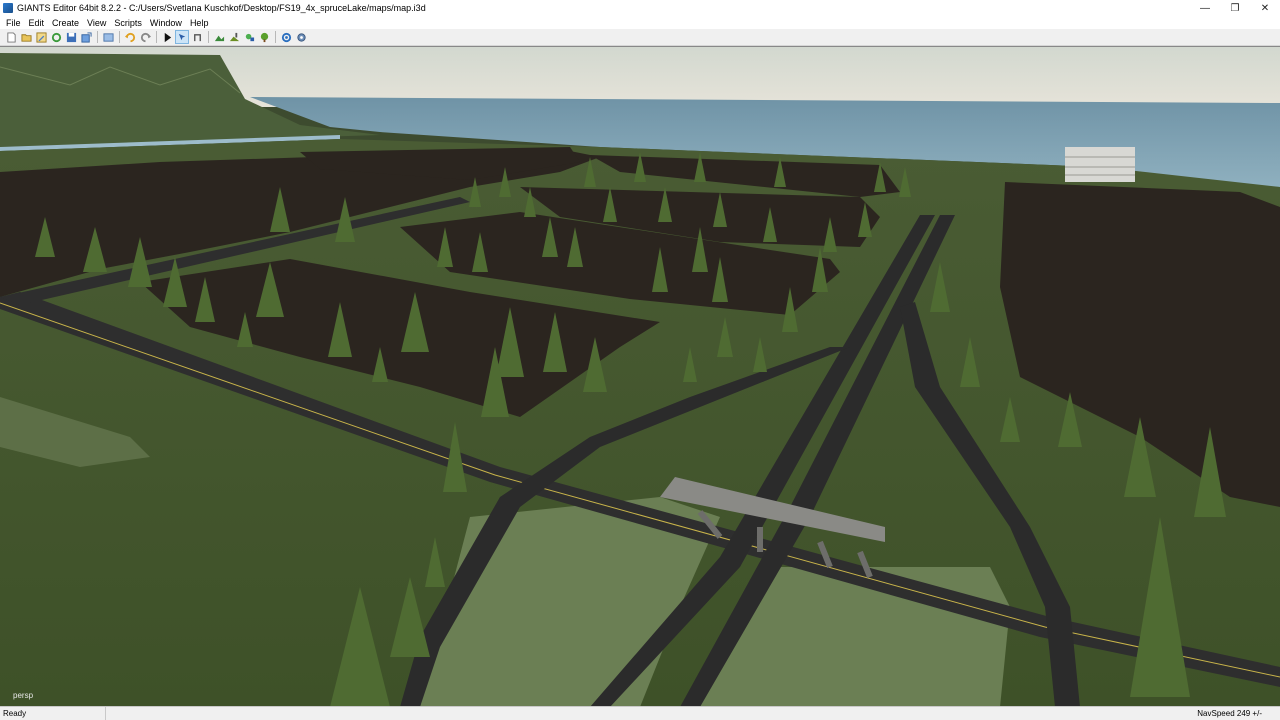  What do you see at coordinates (11, 37) in the screenshot?
I see `new-icon` at bounding box center [11, 37].